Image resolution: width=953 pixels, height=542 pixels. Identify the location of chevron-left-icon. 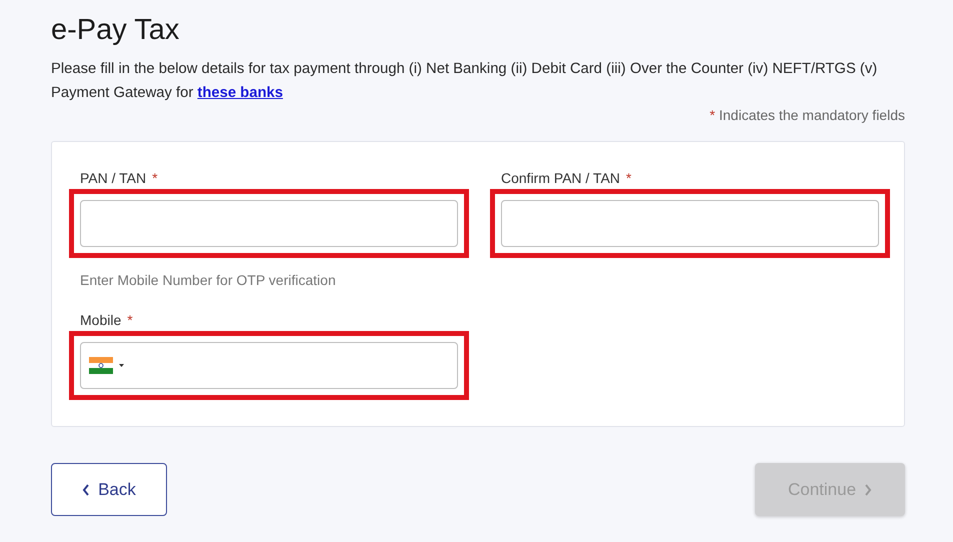
(86, 490).